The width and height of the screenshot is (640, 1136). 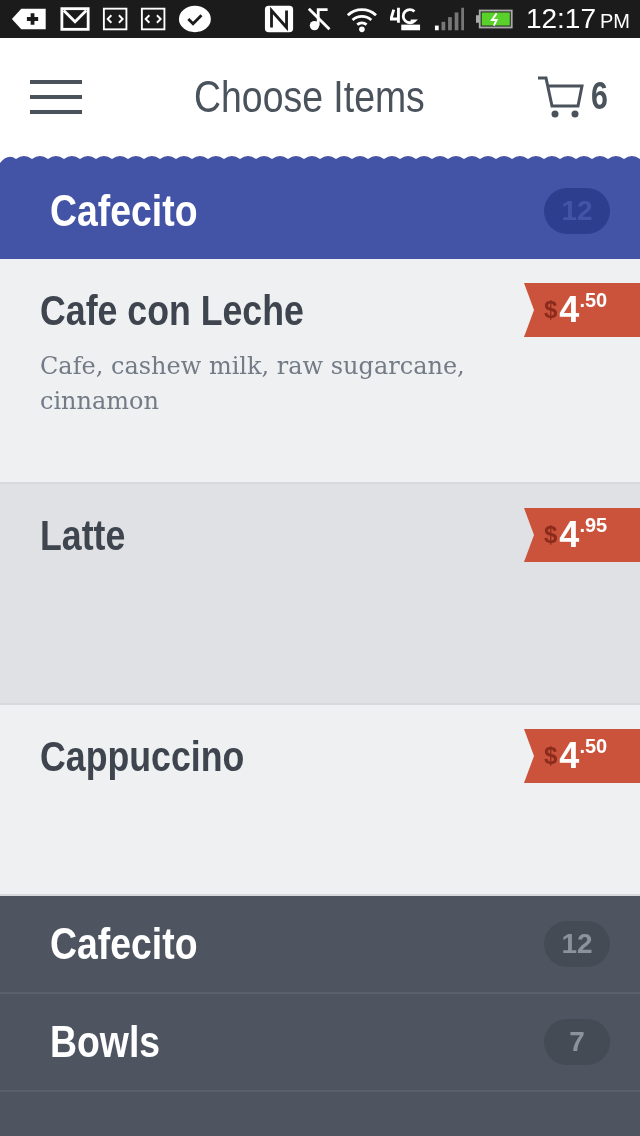 I want to click on mute-icon, so click(x=319, y=19).